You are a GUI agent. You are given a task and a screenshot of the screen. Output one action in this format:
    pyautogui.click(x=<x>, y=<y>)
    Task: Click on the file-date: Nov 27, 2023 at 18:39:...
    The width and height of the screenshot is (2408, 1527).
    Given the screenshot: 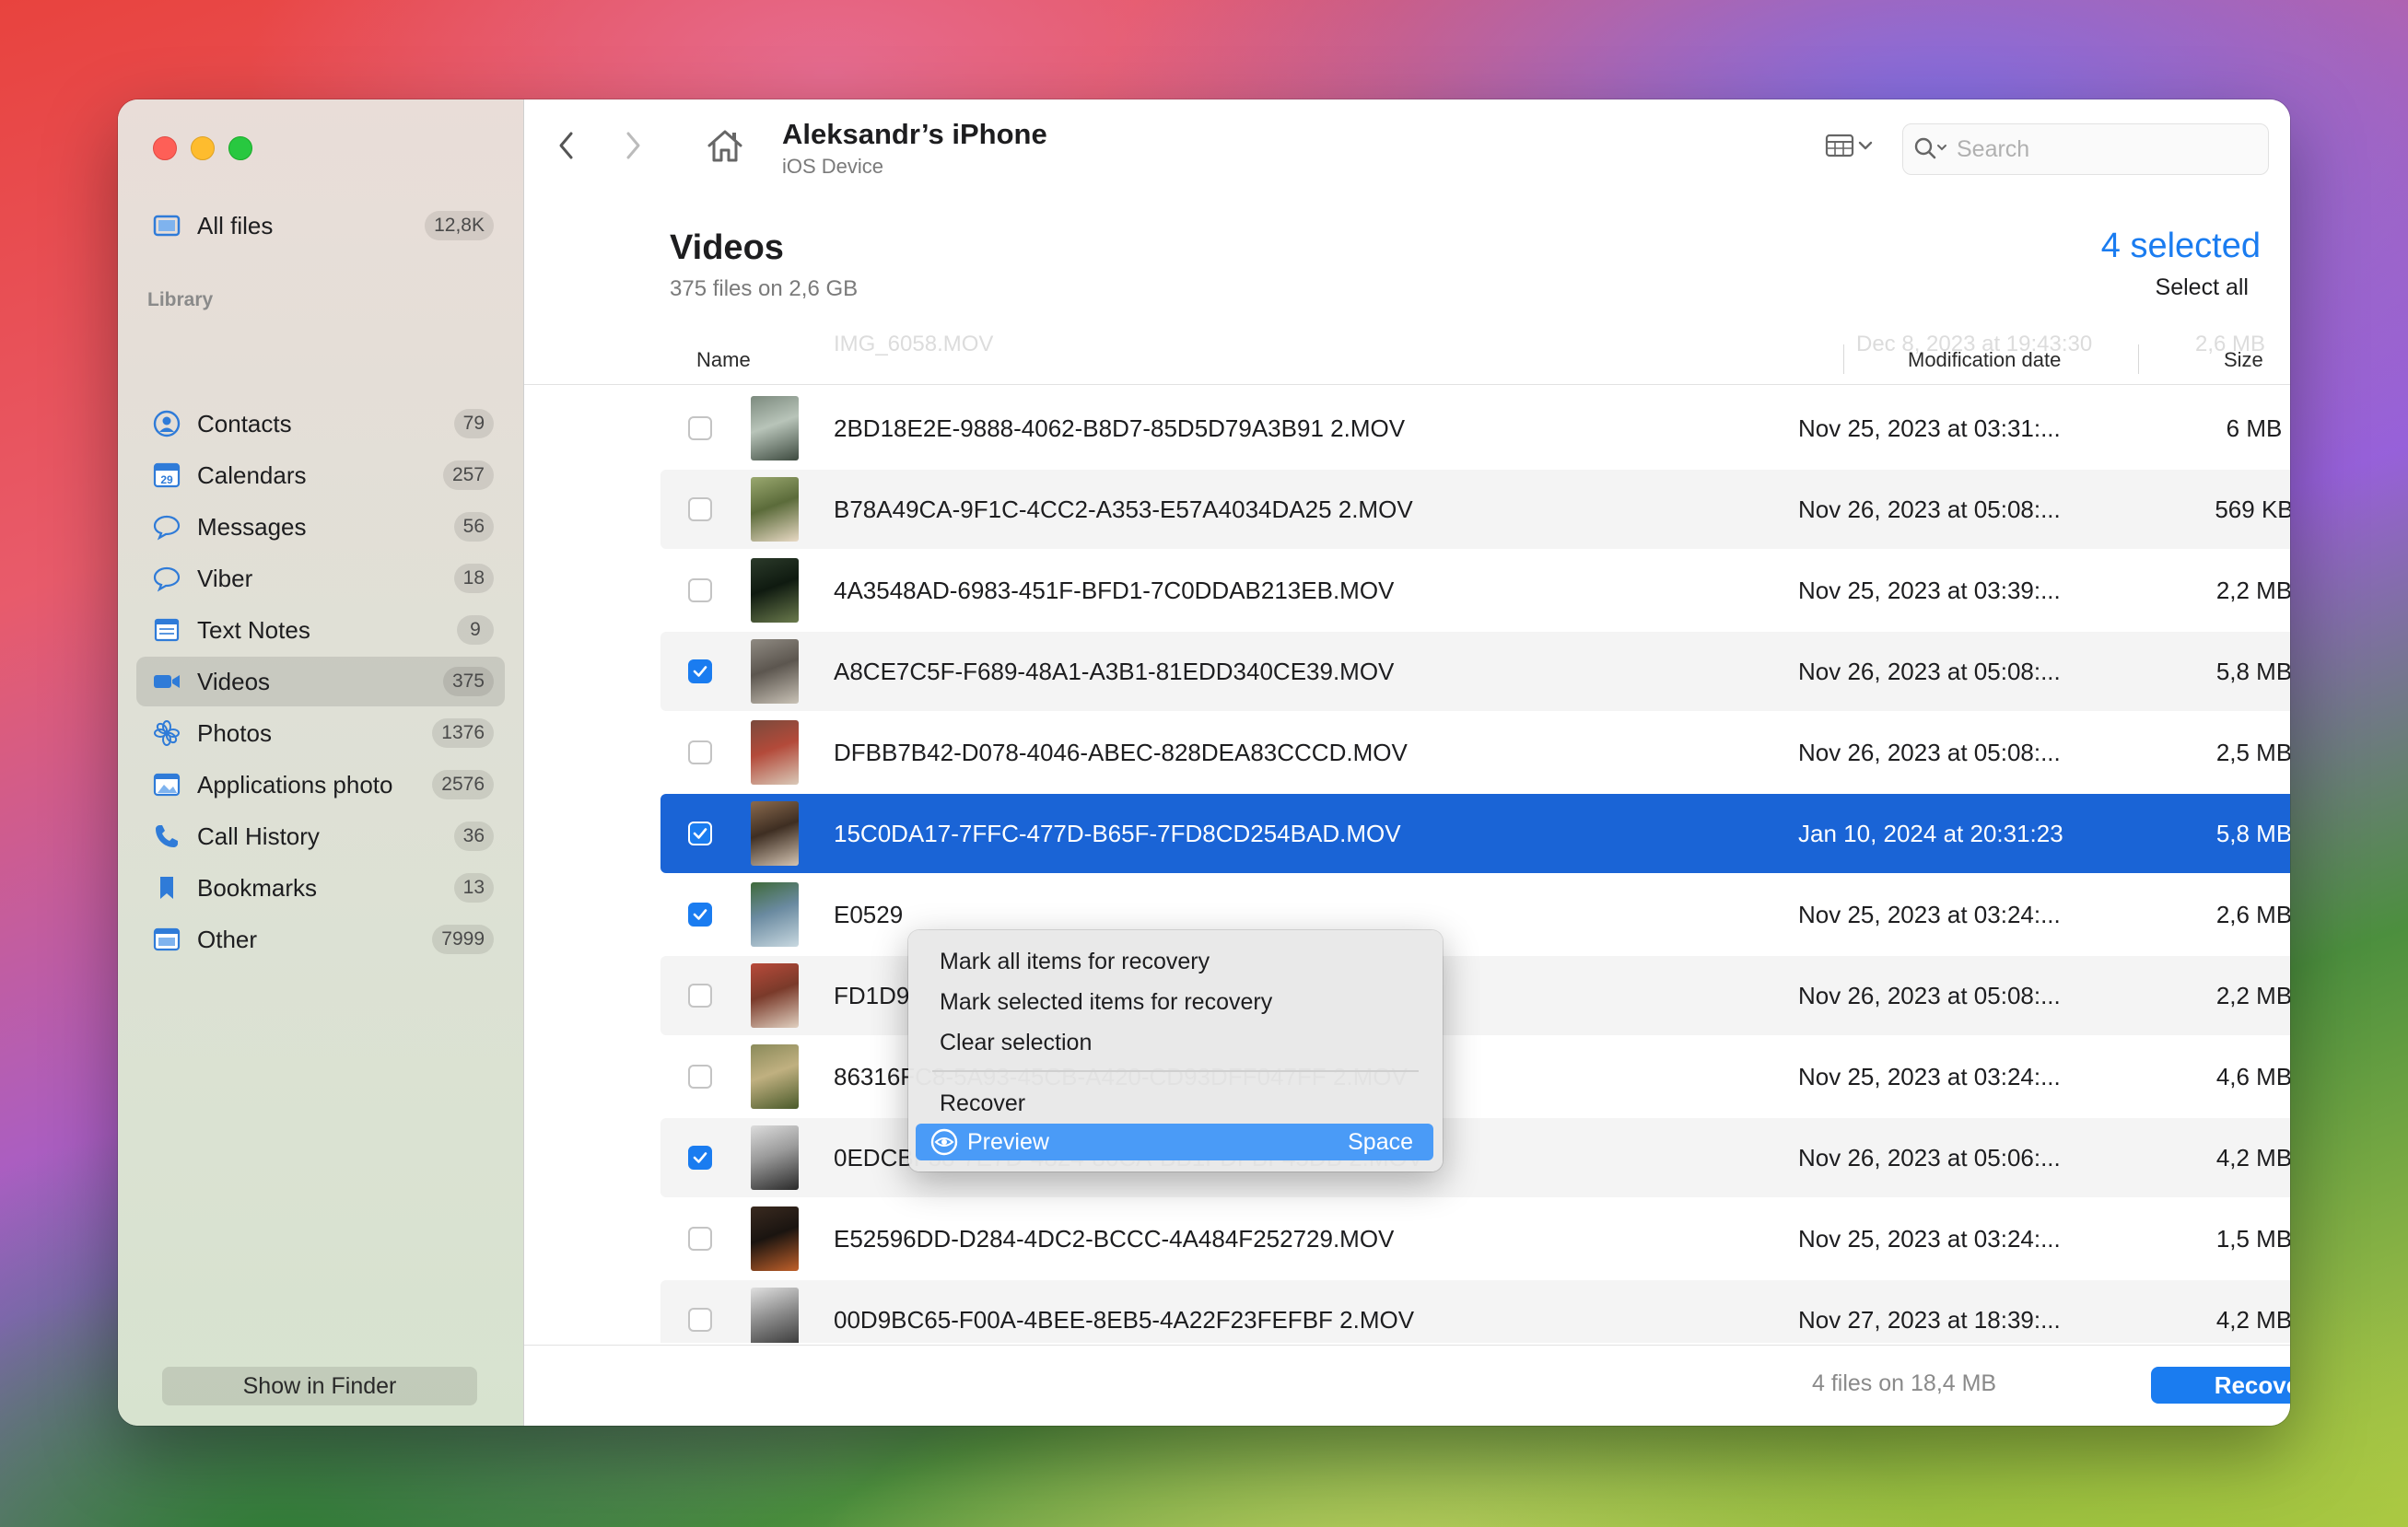 What is the action you would take?
    pyautogui.click(x=1929, y=1319)
    